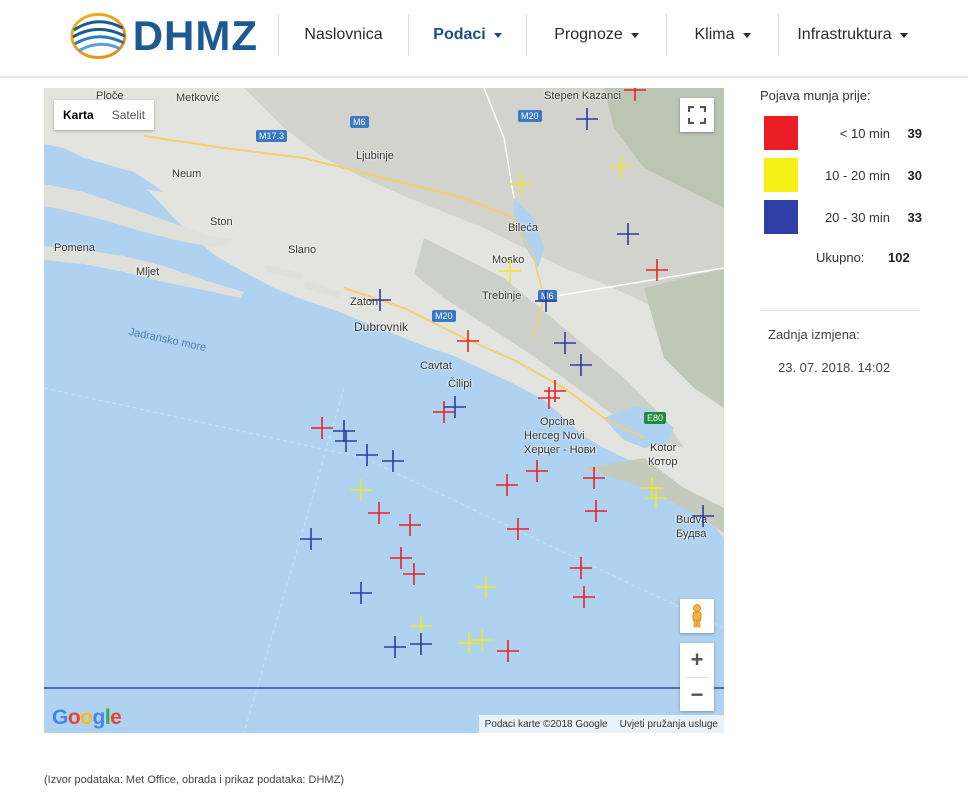  Describe the element at coordinates (844, 34) in the screenshot. I see `nav-label: Infrastruktura` at that location.